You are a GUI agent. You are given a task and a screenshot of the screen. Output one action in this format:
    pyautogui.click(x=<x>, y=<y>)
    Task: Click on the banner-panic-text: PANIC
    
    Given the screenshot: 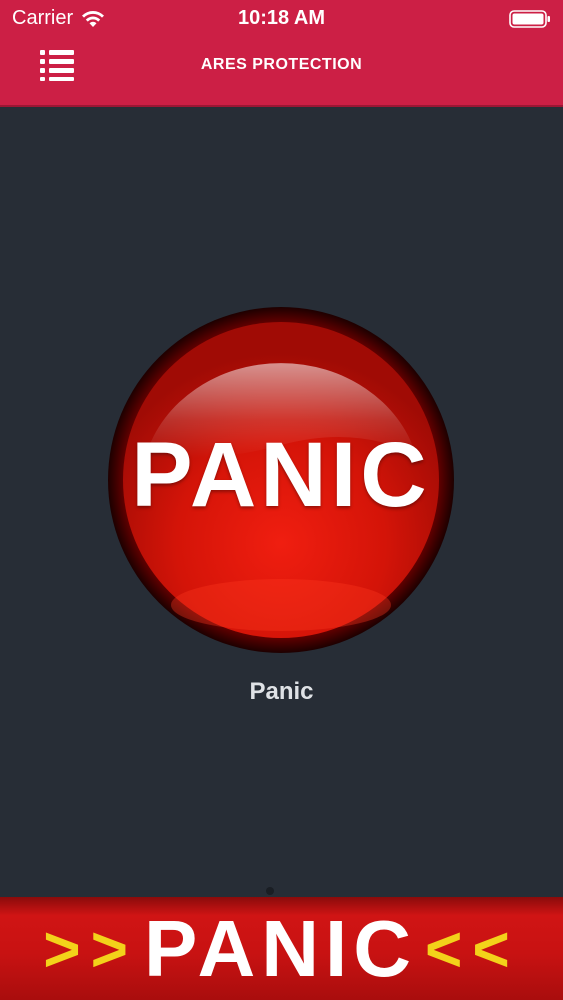 What is the action you would take?
    pyautogui.click(x=280, y=948)
    